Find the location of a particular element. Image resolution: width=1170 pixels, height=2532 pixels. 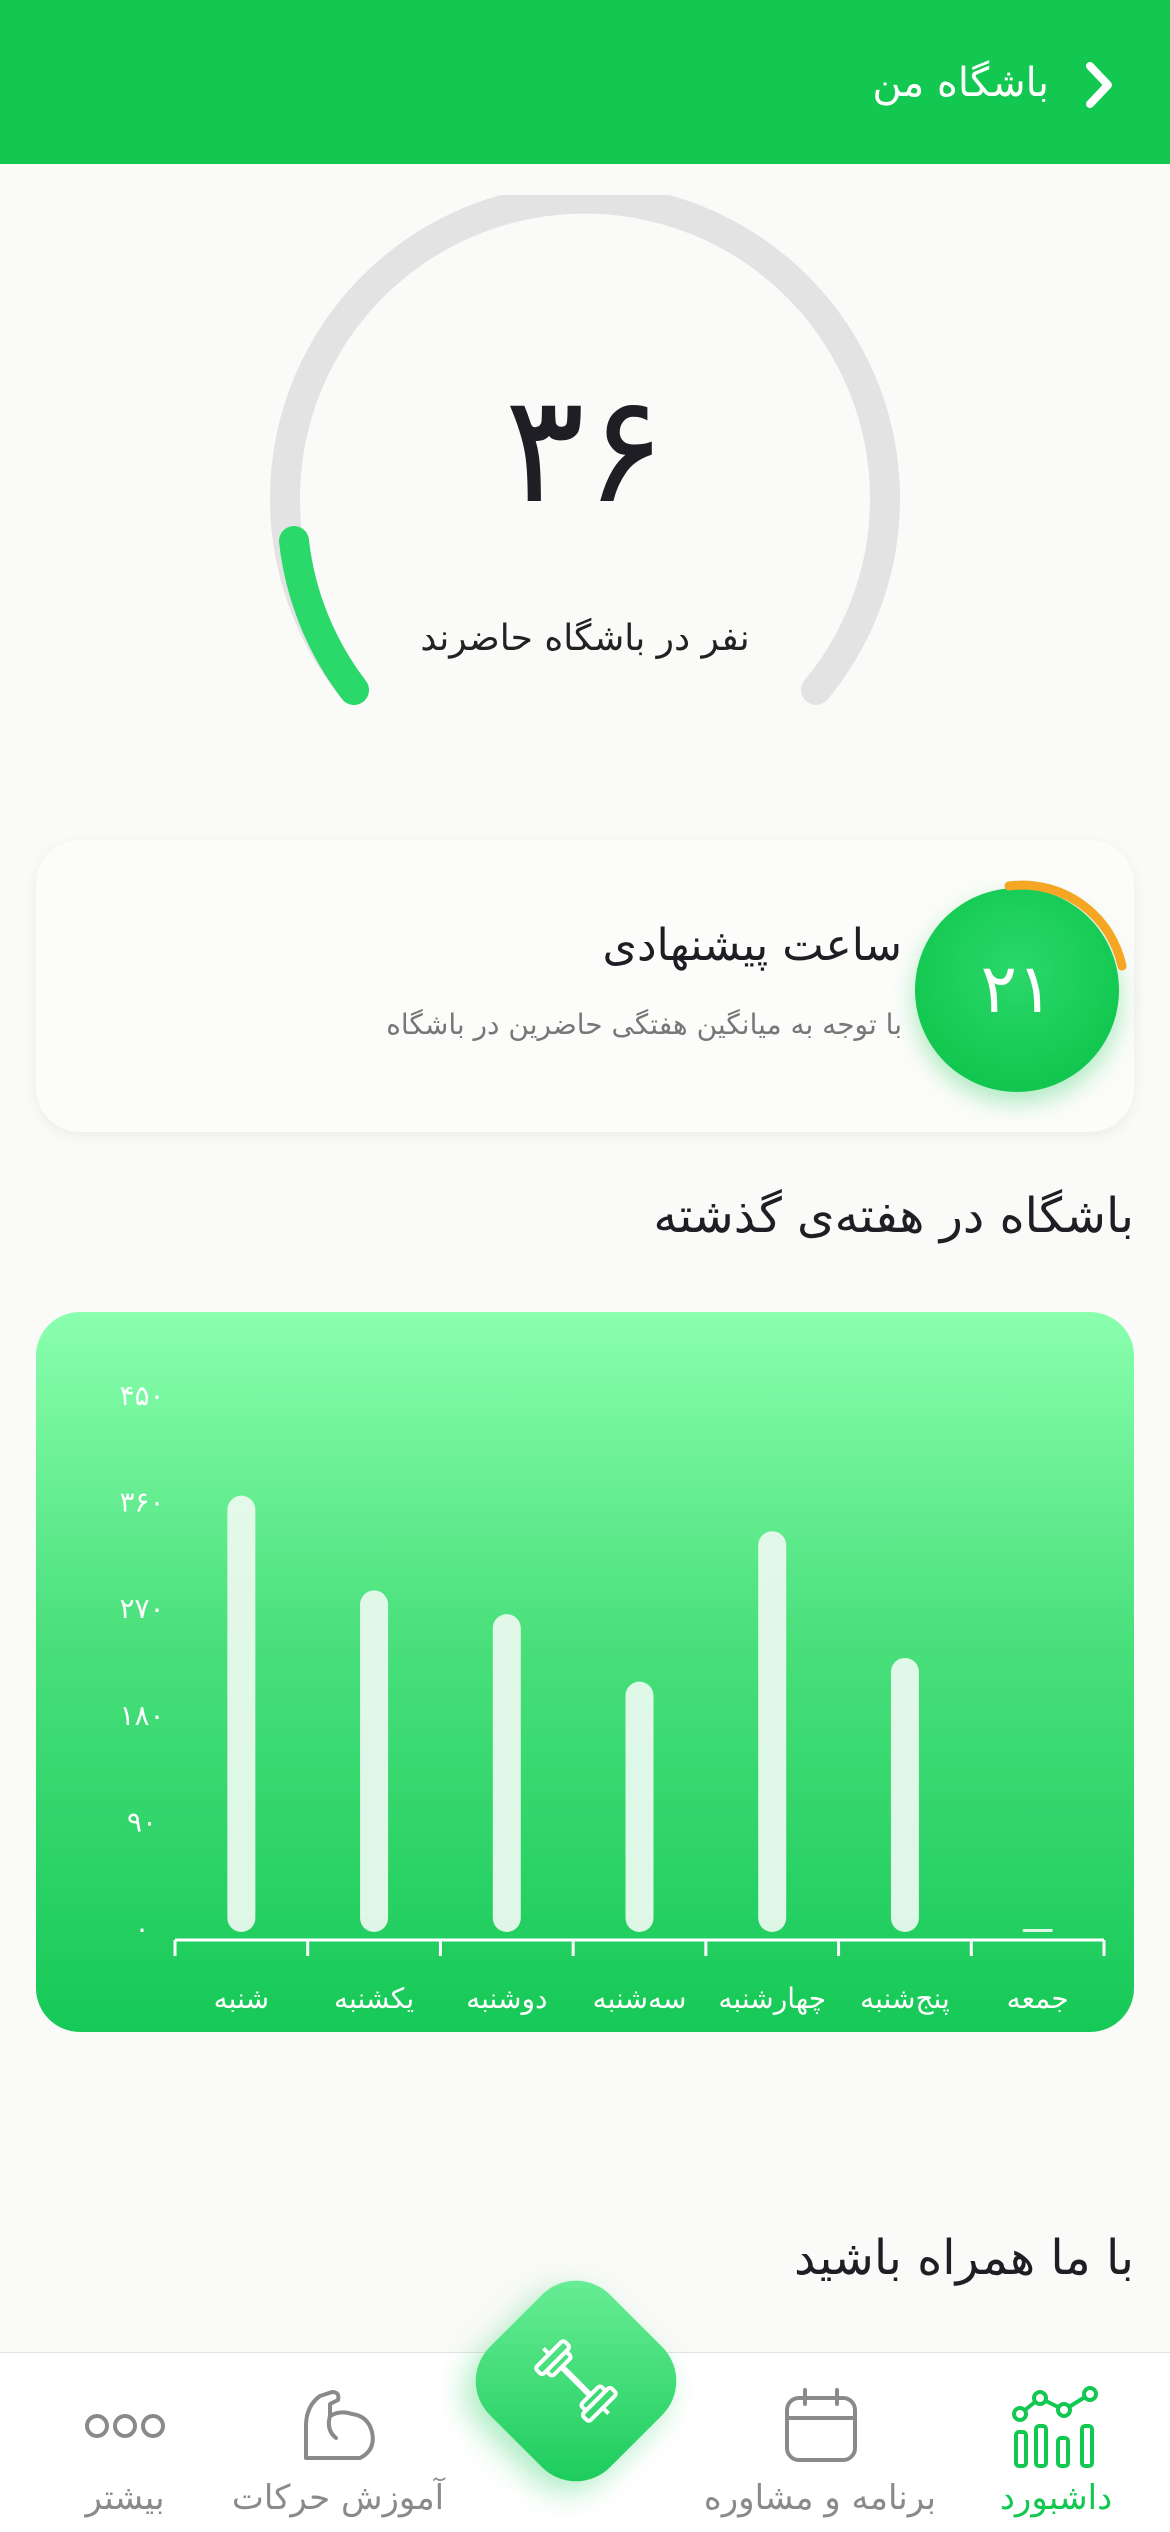

tab-label-more: بیشتر is located at coordinates (125, 2498).